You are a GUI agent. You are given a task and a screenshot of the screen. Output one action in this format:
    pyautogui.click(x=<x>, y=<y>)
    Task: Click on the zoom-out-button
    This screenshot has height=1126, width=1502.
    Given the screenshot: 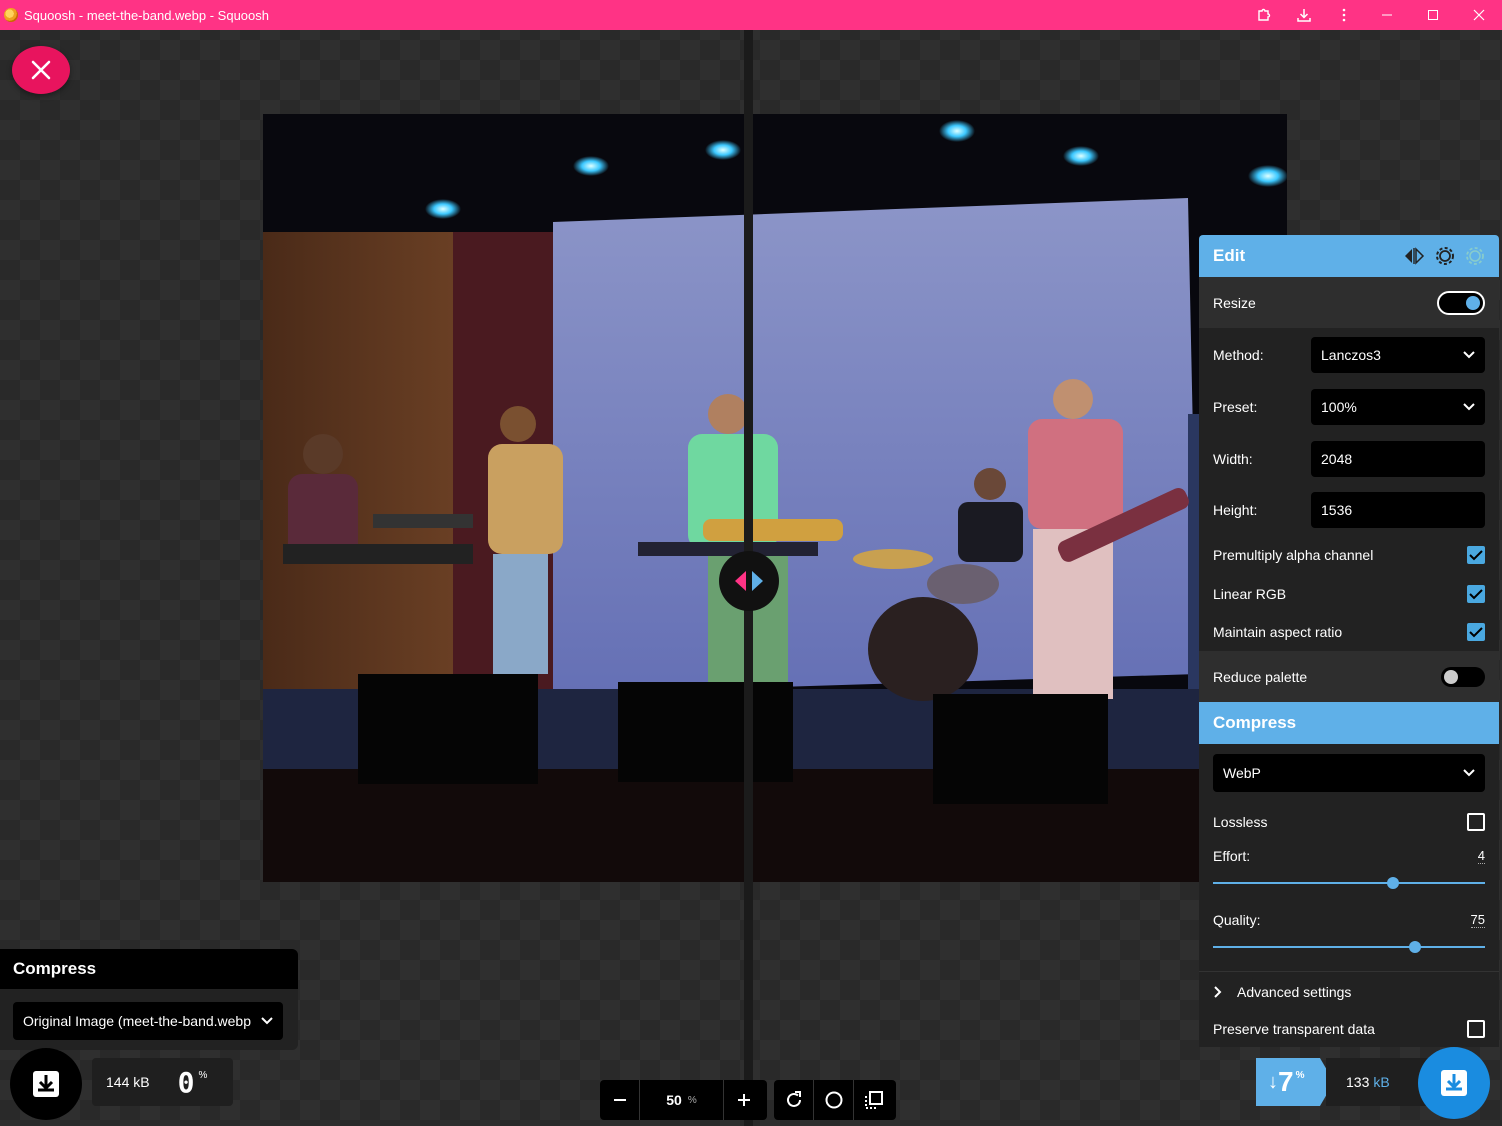 What is the action you would take?
    pyautogui.click(x=620, y=1100)
    